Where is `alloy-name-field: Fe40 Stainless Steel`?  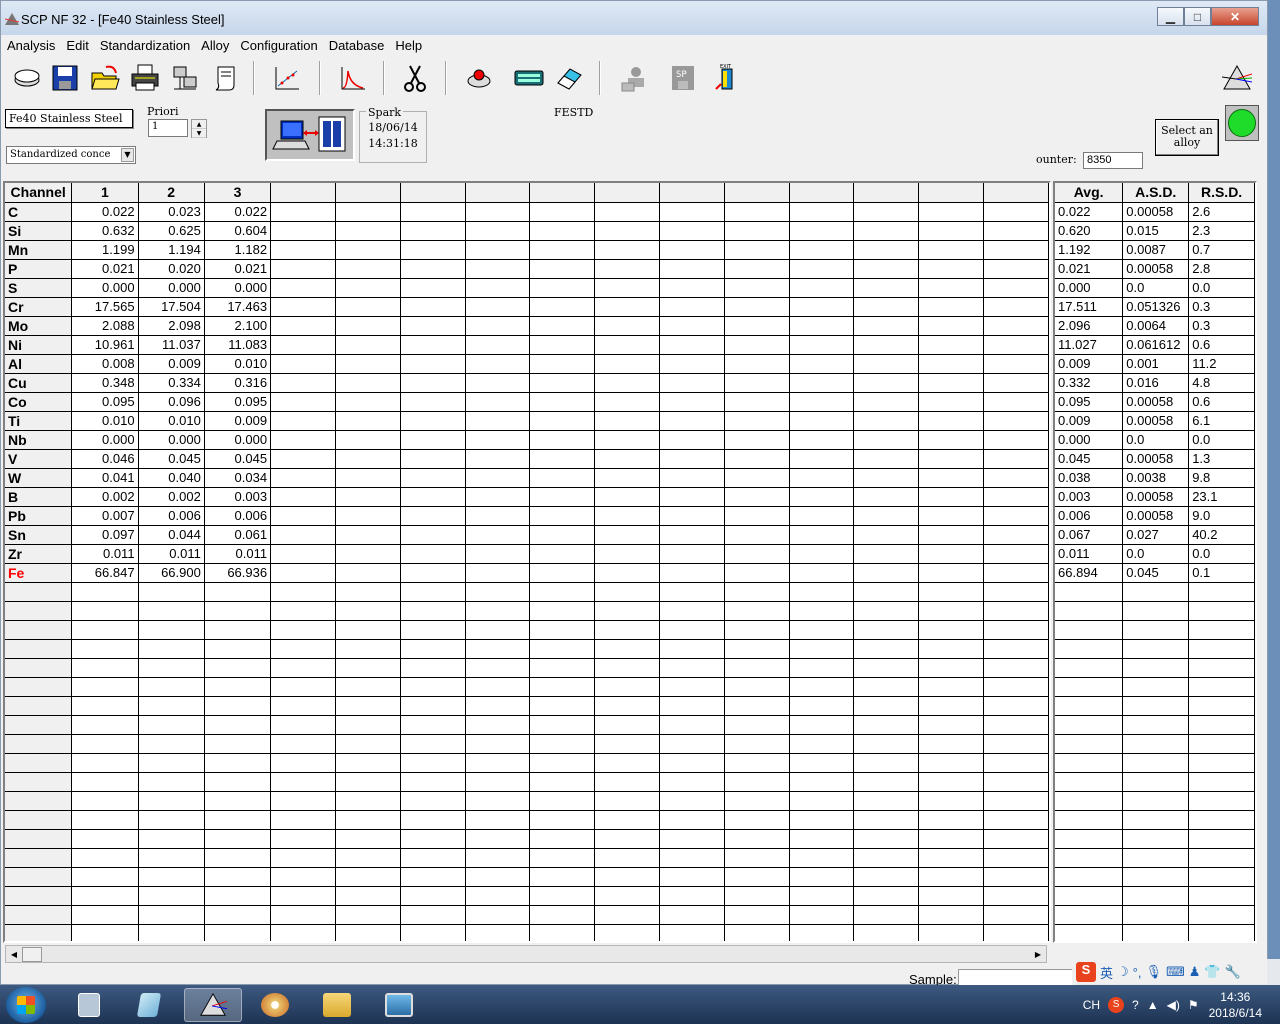 alloy-name-field: Fe40 Stainless Steel is located at coordinates (69, 118).